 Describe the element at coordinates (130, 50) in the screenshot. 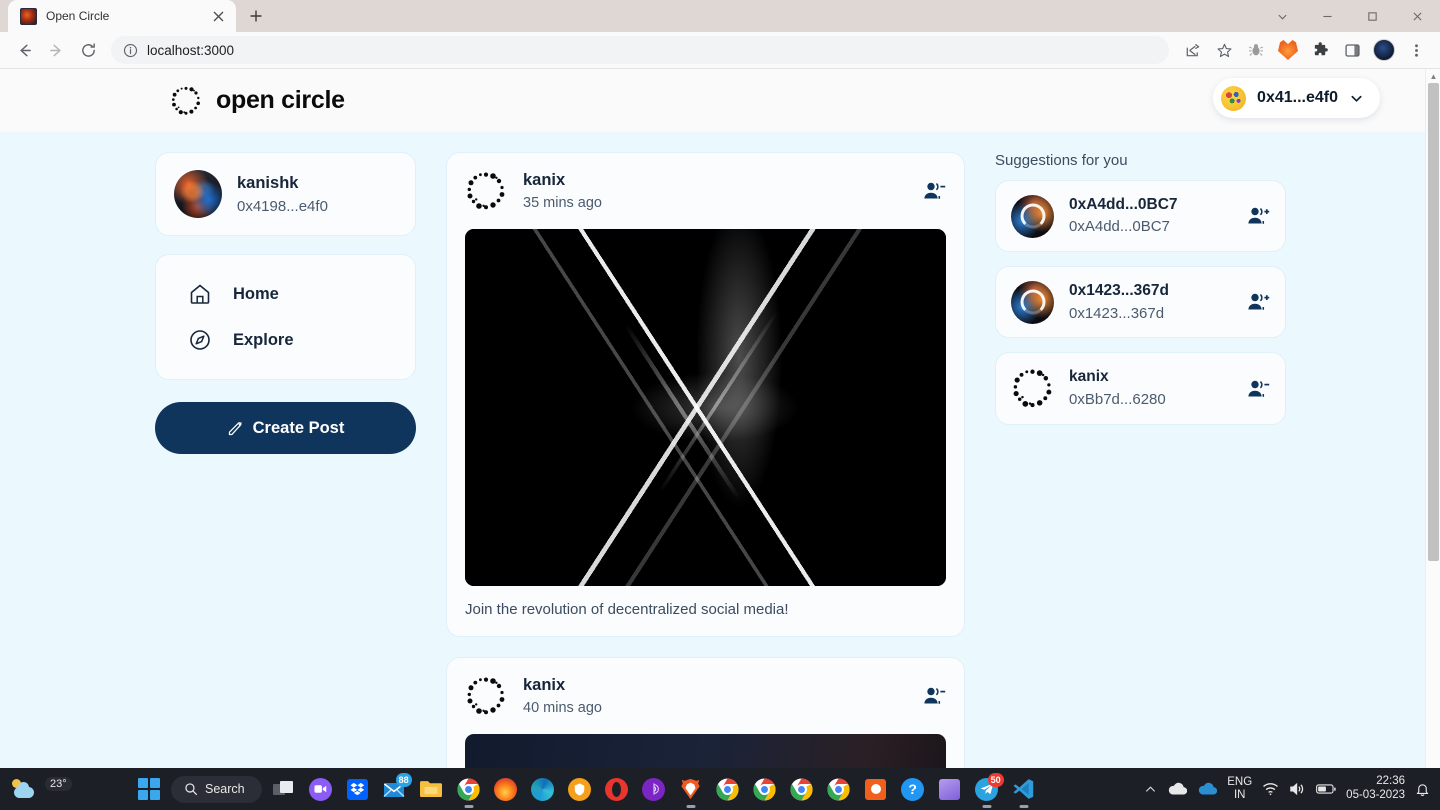

I see `site-info-icon` at that location.